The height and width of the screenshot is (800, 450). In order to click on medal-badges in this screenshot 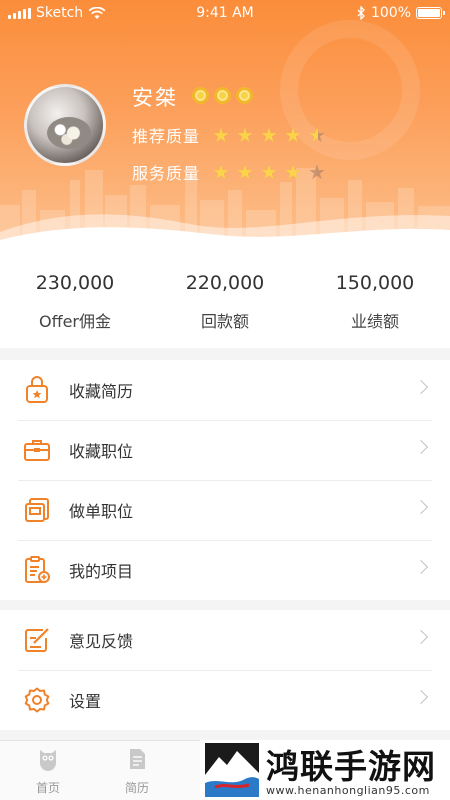, I will do `click(222, 95)`.